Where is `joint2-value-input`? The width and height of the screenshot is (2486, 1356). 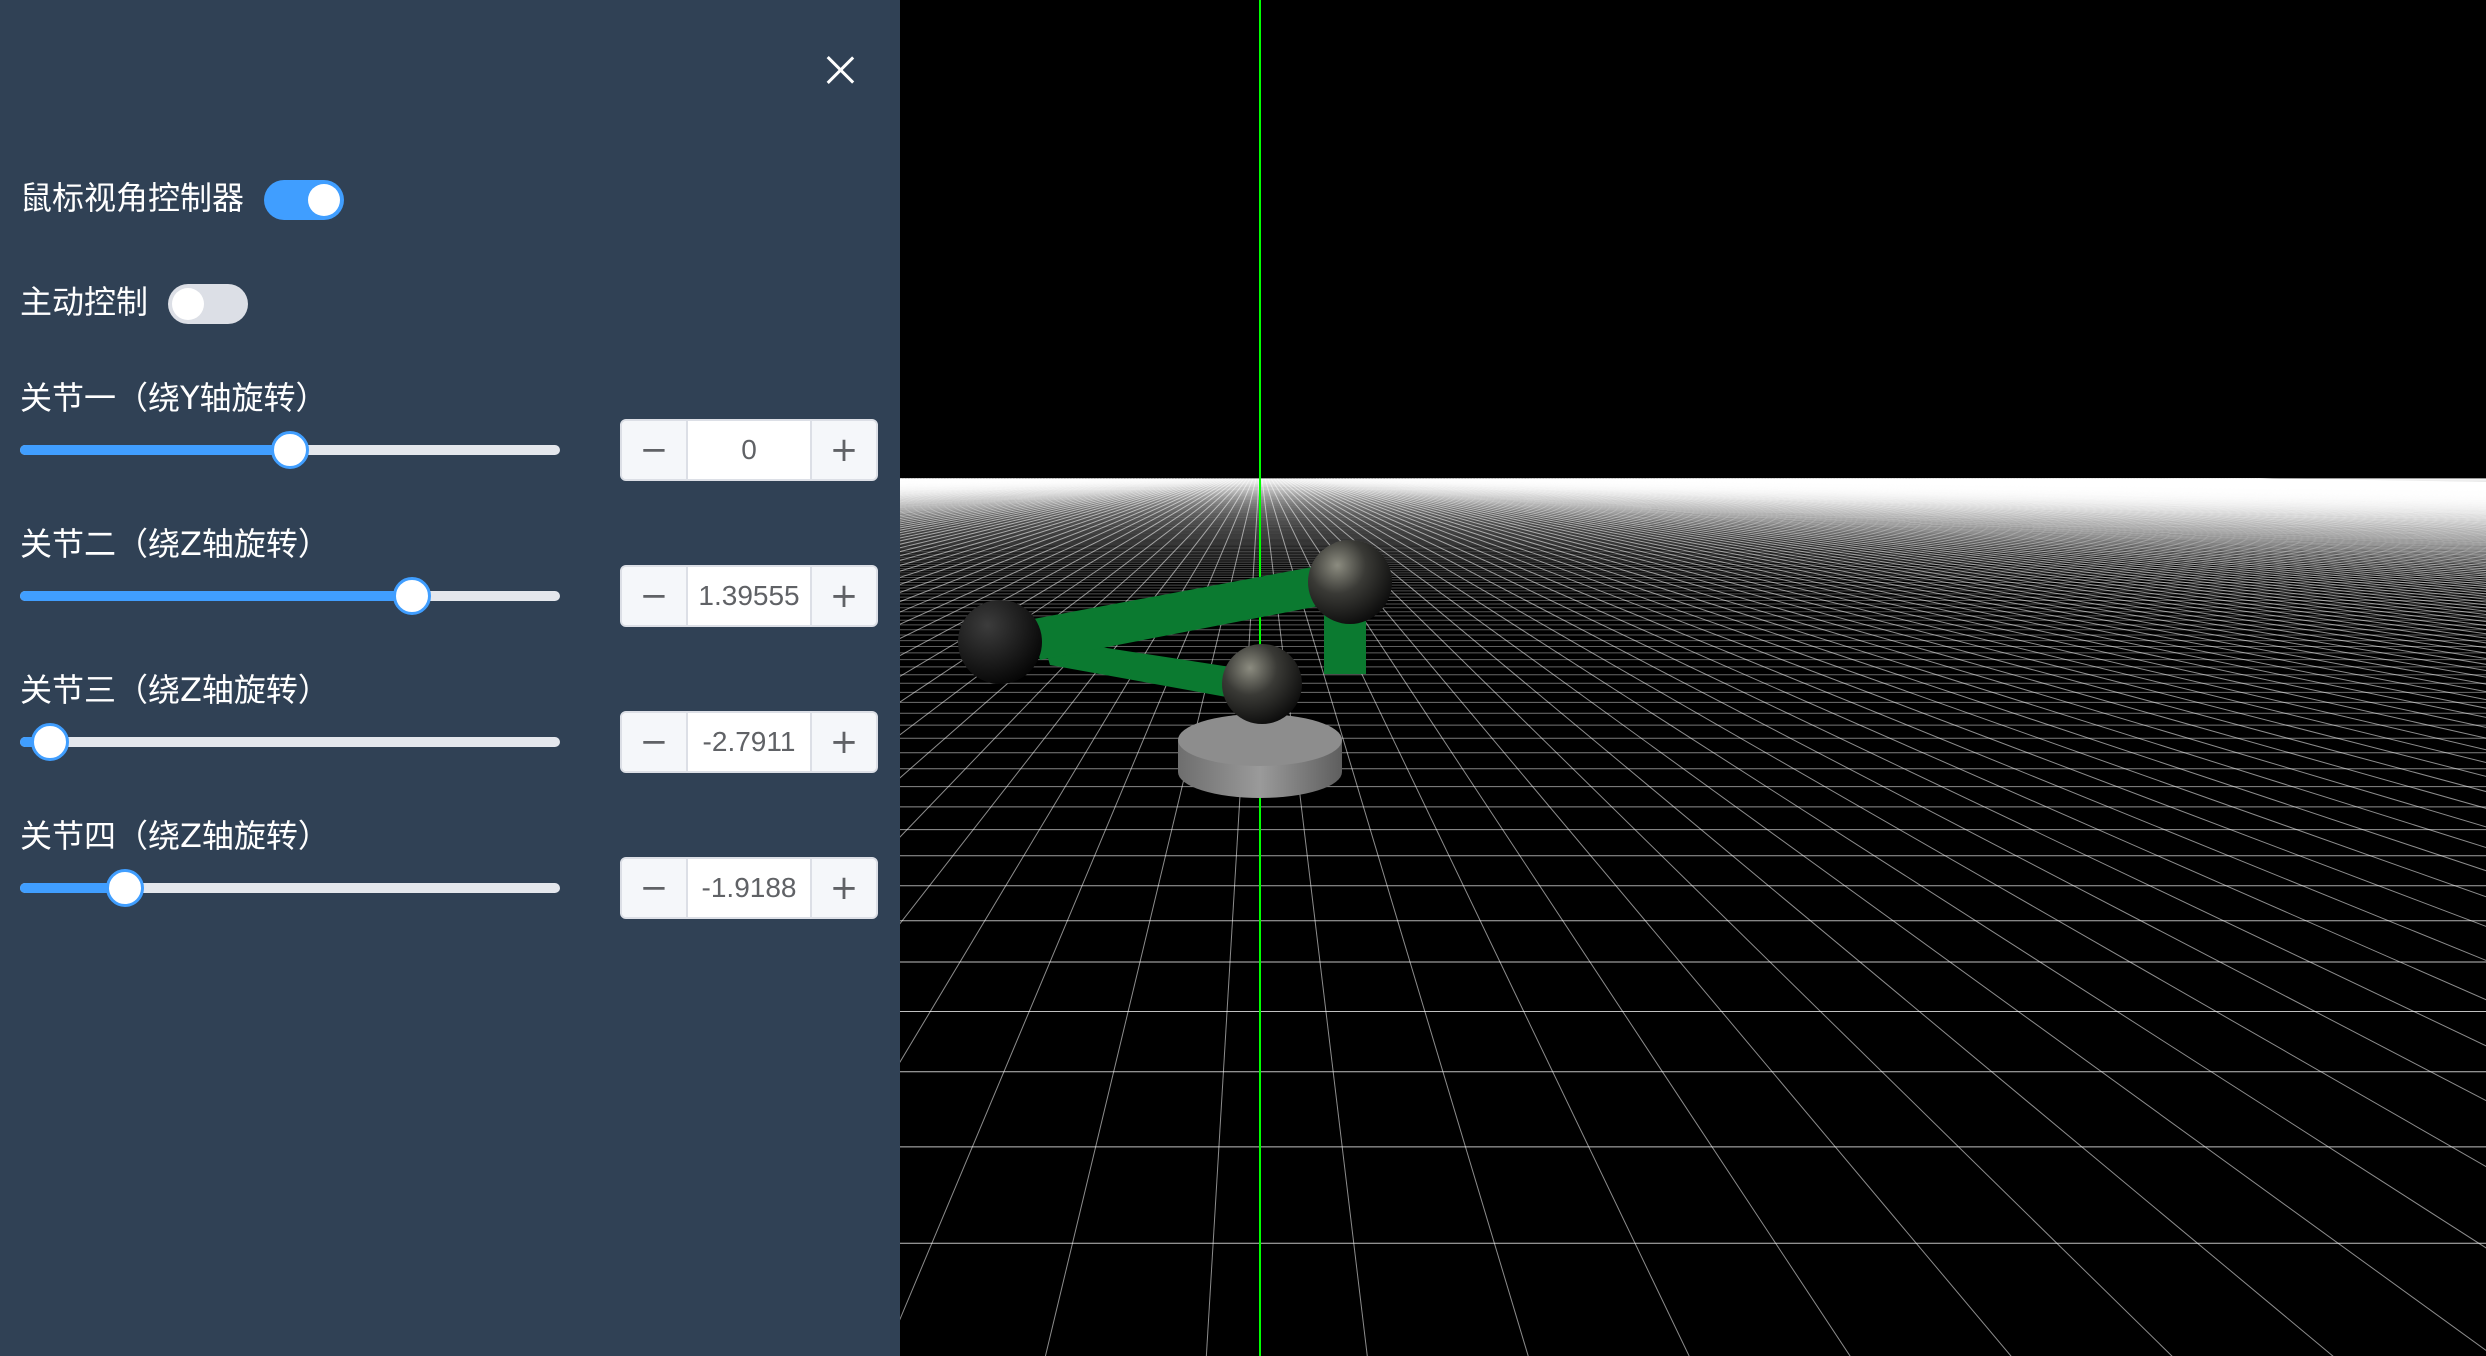 joint2-value-input is located at coordinates (749, 596).